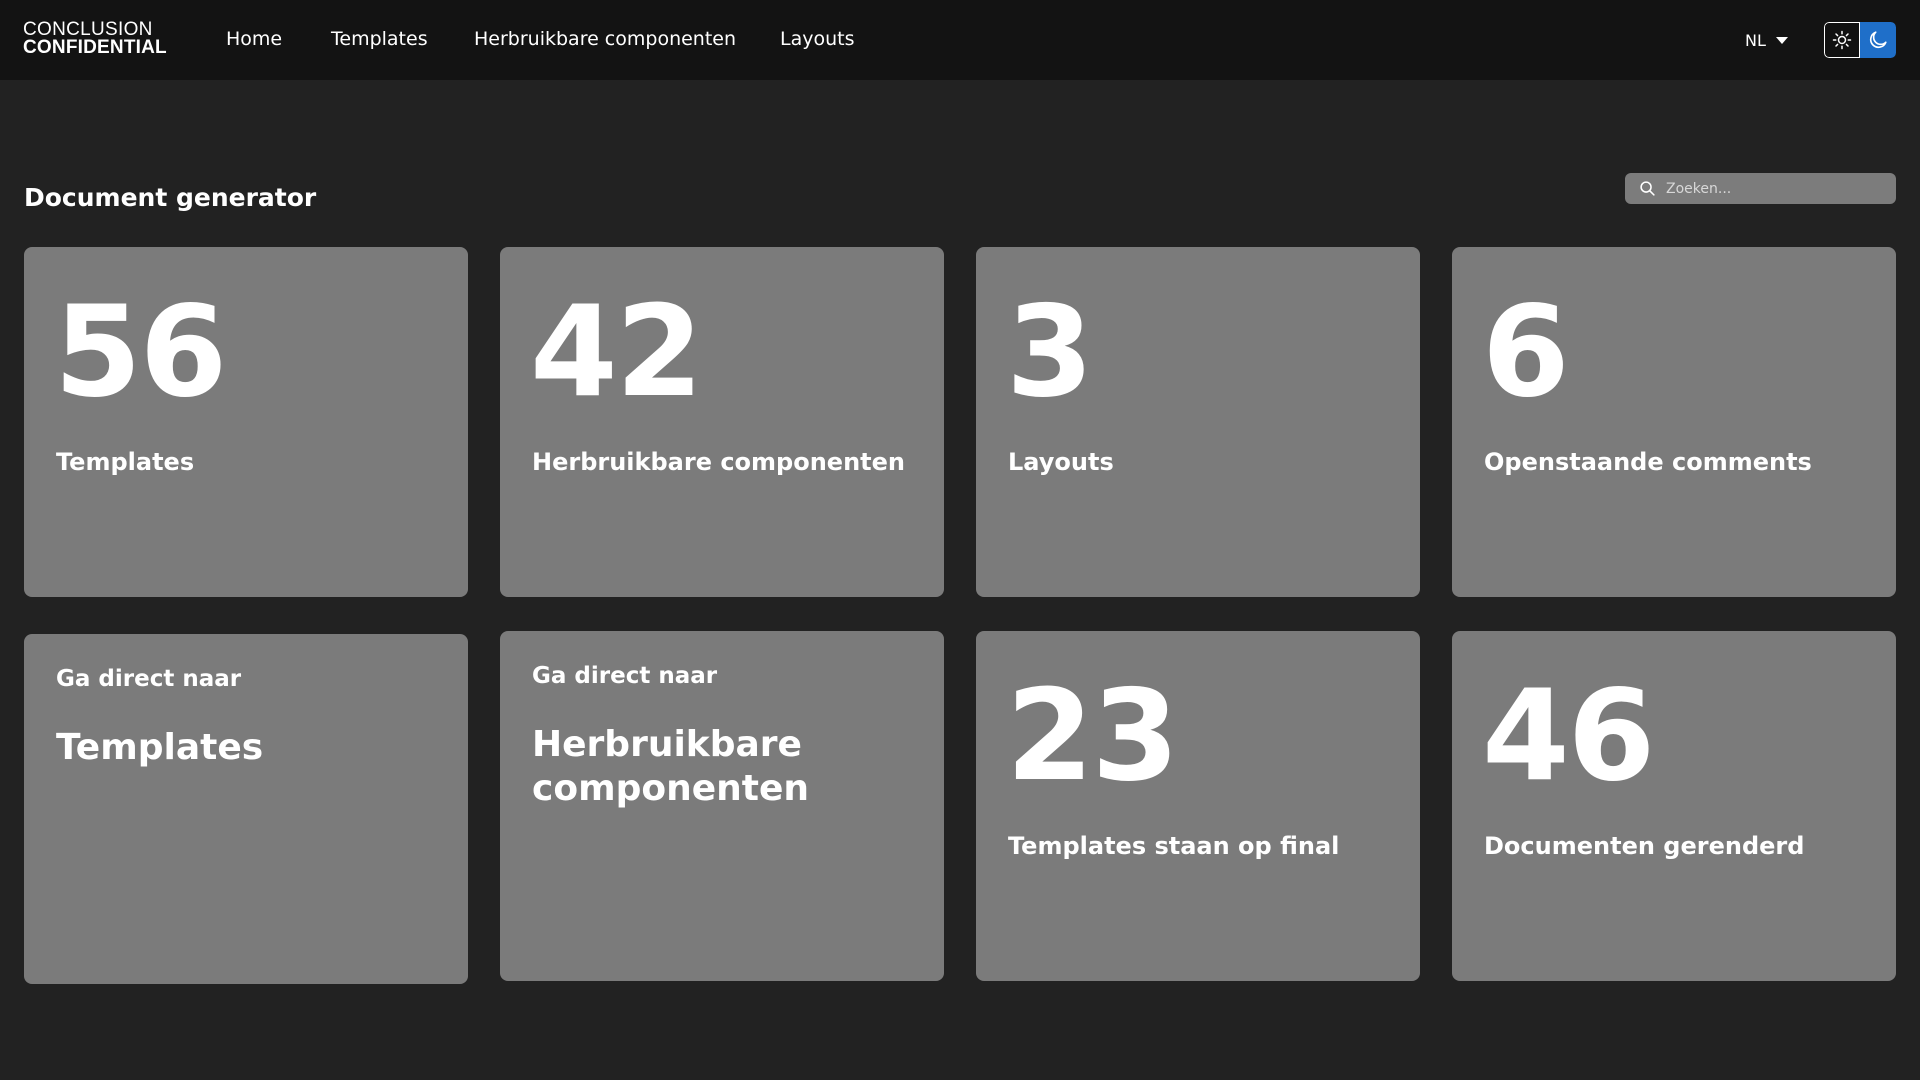 This screenshot has width=1920, height=1080. What do you see at coordinates (379, 39) in the screenshot?
I see `nav-item-templates: Templates` at bounding box center [379, 39].